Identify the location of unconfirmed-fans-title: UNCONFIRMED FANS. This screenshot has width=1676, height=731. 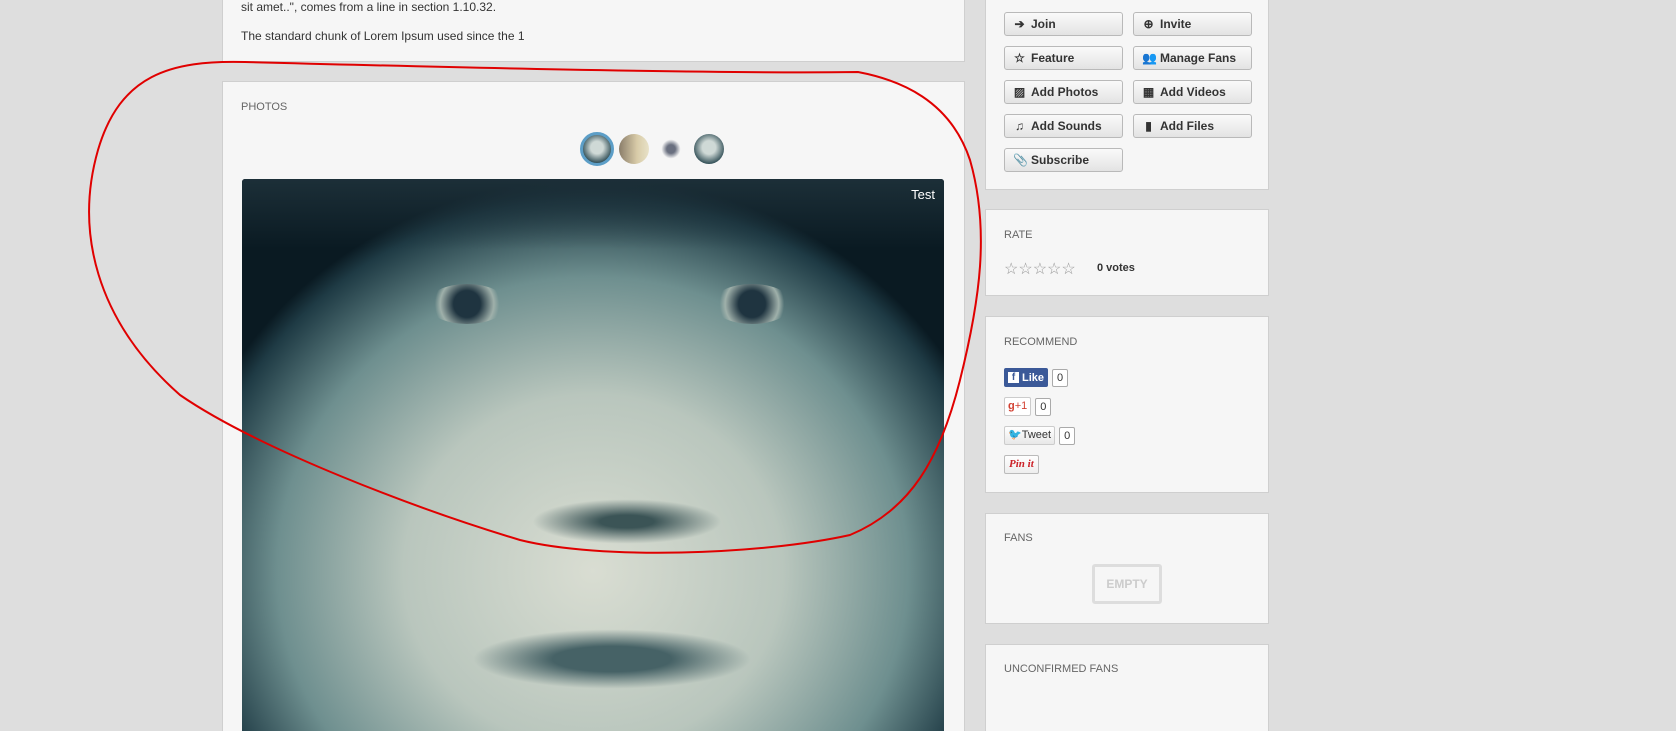
(1061, 669).